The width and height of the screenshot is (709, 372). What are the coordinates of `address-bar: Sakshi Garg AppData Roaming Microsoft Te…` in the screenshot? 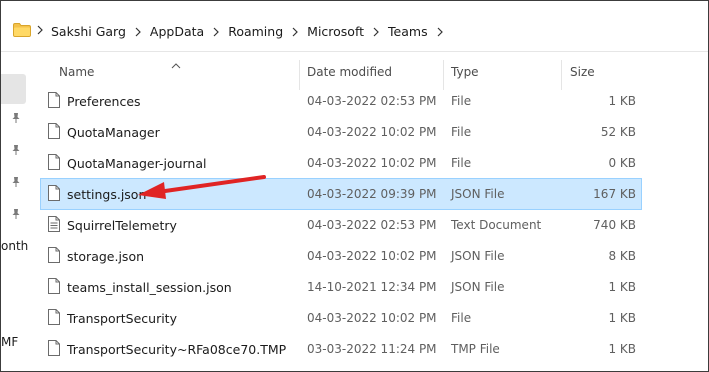 It's located at (354, 26).